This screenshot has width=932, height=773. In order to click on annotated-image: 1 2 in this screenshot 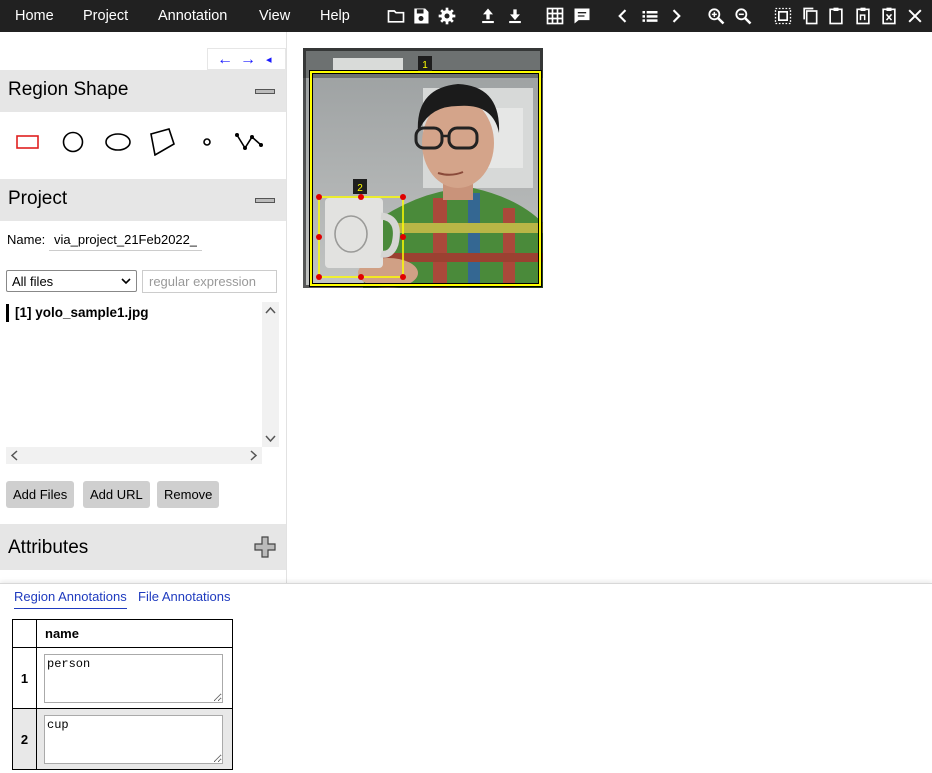, I will do `click(423, 168)`.